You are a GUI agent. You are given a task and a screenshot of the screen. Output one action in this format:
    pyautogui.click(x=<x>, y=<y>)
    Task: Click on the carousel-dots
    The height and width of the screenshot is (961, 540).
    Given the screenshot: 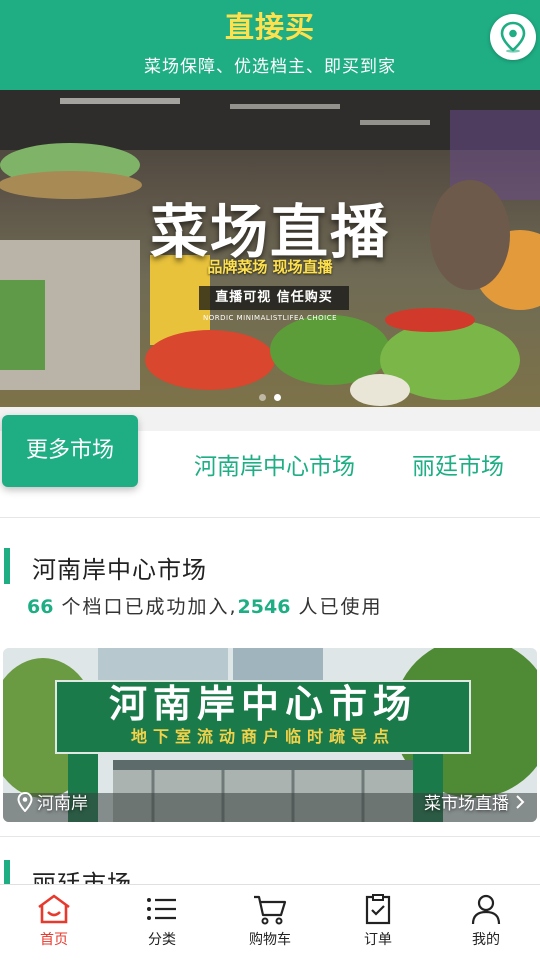 What is the action you would take?
    pyautogui.click(x=270, y=397)
    